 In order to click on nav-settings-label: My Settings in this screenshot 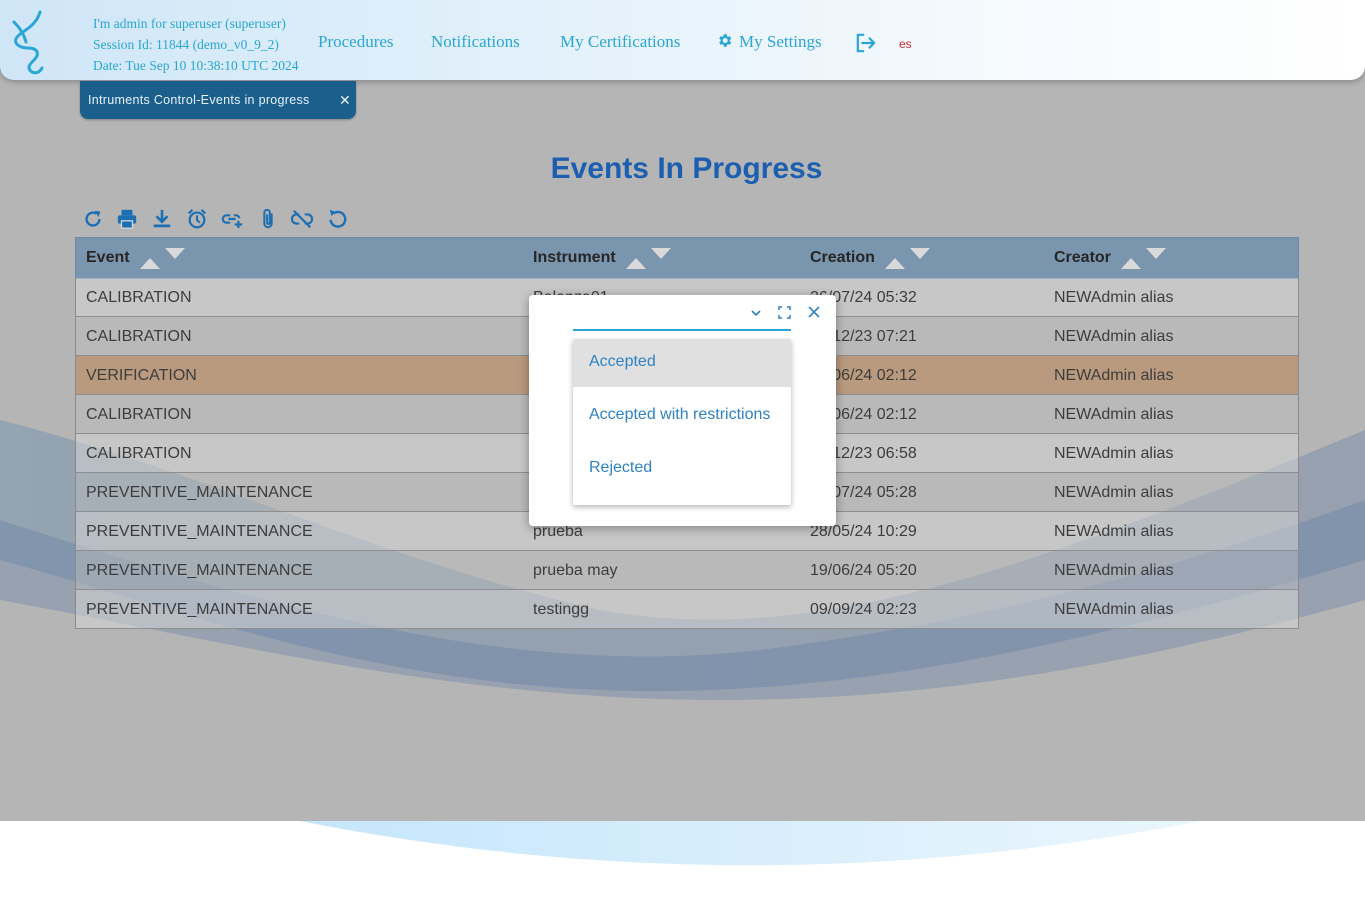, I will do `click(780, 41)`.